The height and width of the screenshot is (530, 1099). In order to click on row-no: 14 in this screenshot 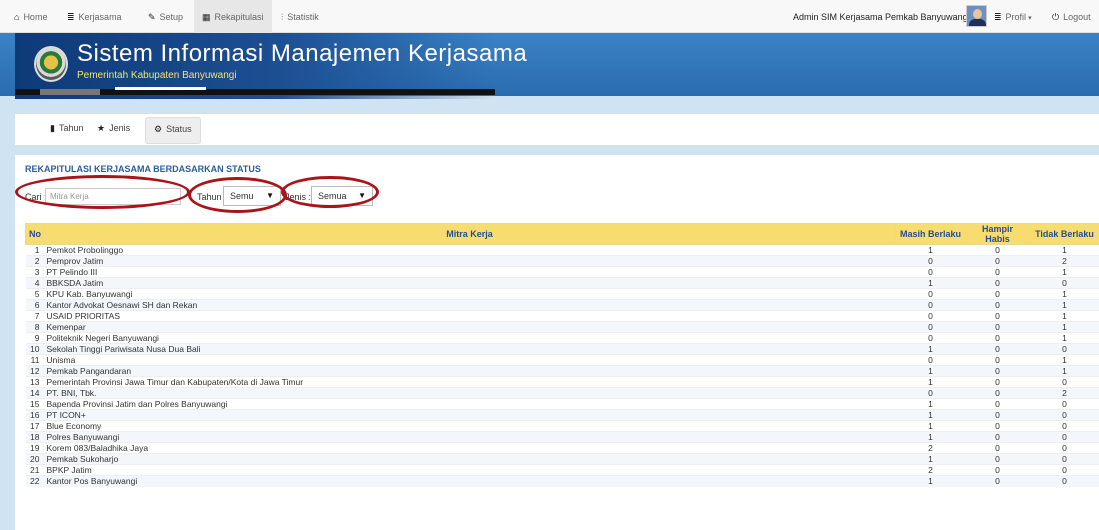, I will do `click(34, 393)`.